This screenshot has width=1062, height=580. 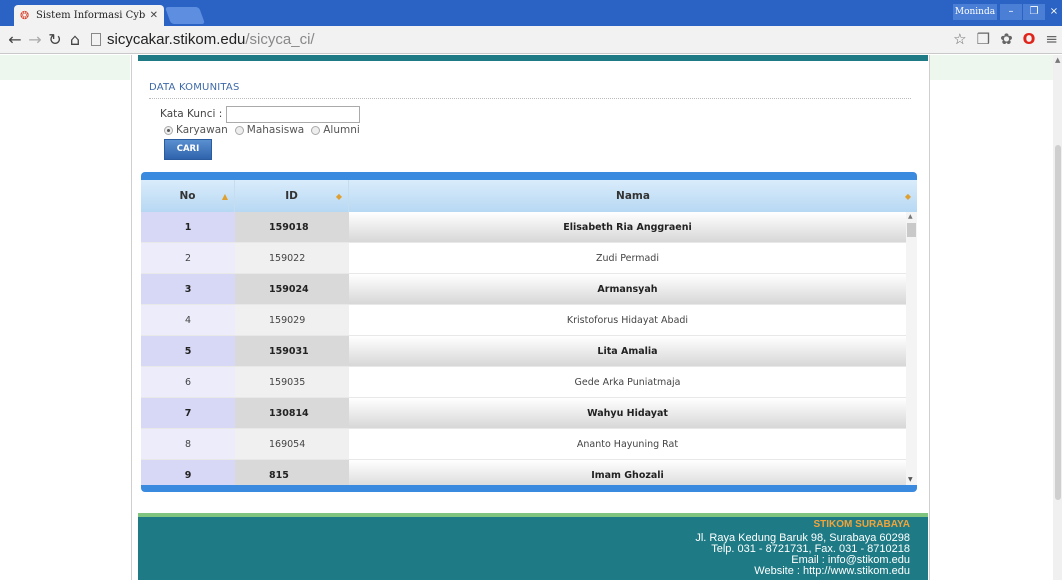 I want to click on table-row: 3 159024 Armansyah, so click(x=523, y=289).